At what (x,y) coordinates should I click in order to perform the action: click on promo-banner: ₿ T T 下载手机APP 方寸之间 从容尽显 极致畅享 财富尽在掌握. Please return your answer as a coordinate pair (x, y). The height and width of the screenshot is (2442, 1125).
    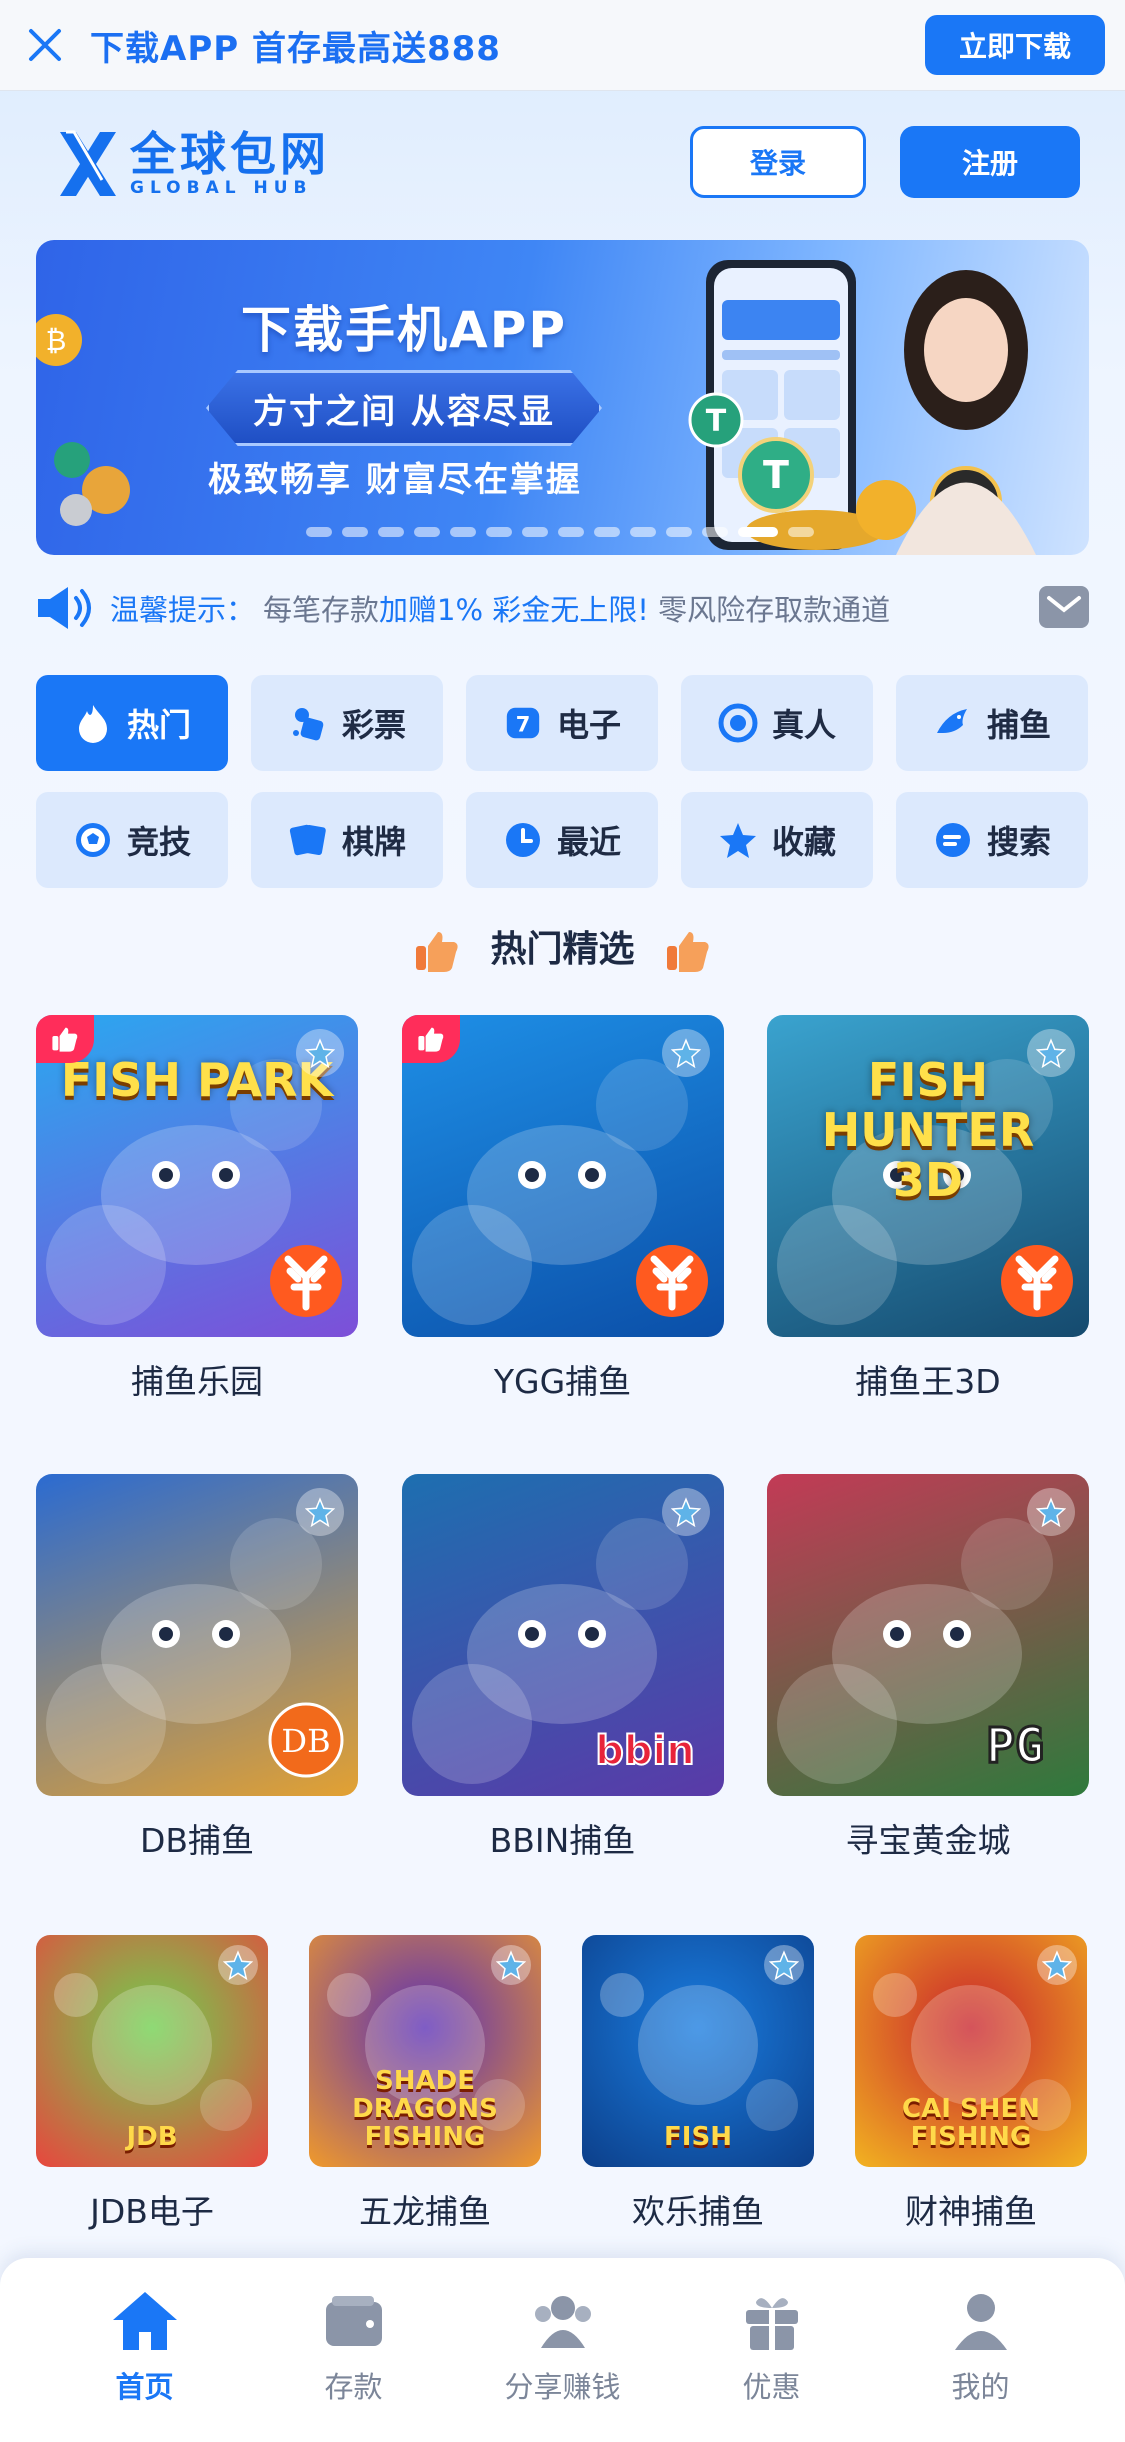
    Looking at the image, I should click on (562, 397).